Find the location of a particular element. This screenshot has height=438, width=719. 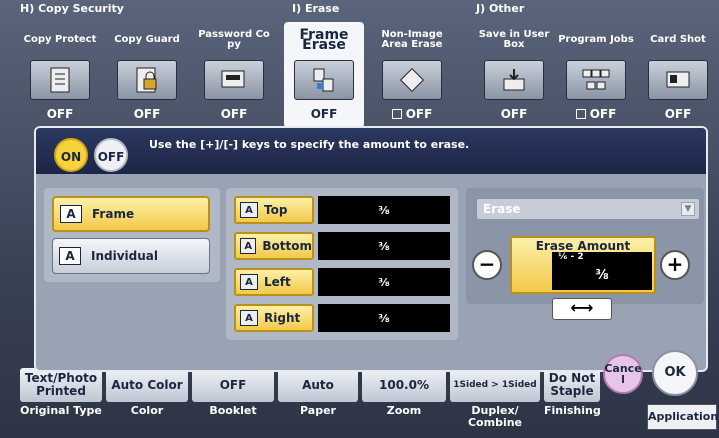

frame-erase-icon is located at coordinates (324, 80).